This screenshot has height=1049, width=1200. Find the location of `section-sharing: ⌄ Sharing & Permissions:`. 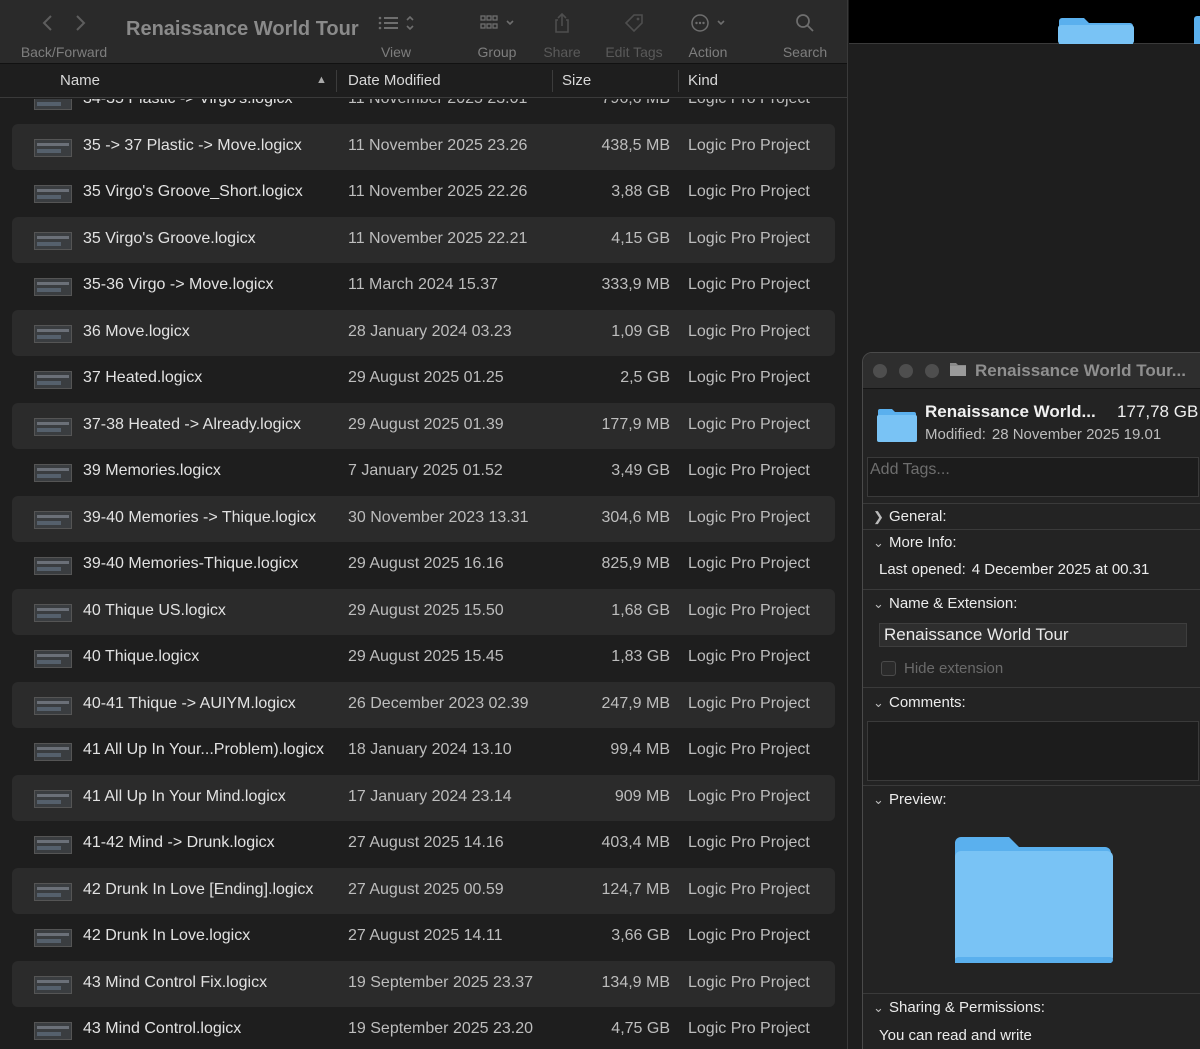

section-sharing: ⌄ Sharing & Permissions: is located at coordinates (959, 1007).